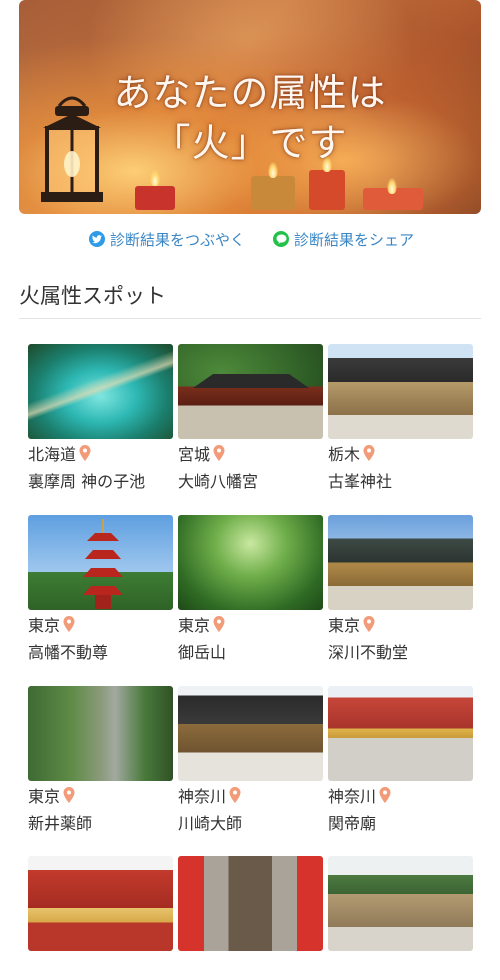 The height and width of the screenshot is (980, 500). I want to click on share-result-line-link: 診断結果をシェア, so click(343, 239).